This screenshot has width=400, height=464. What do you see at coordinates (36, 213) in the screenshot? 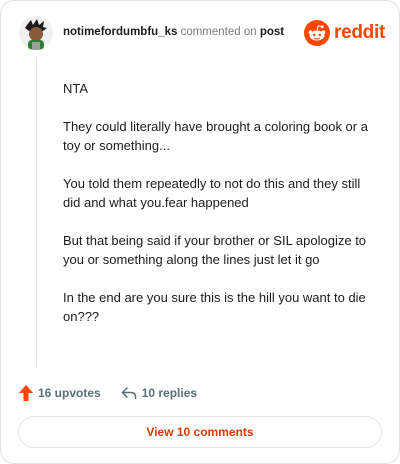
I see `thread-line` at bounding box center [36, 213].